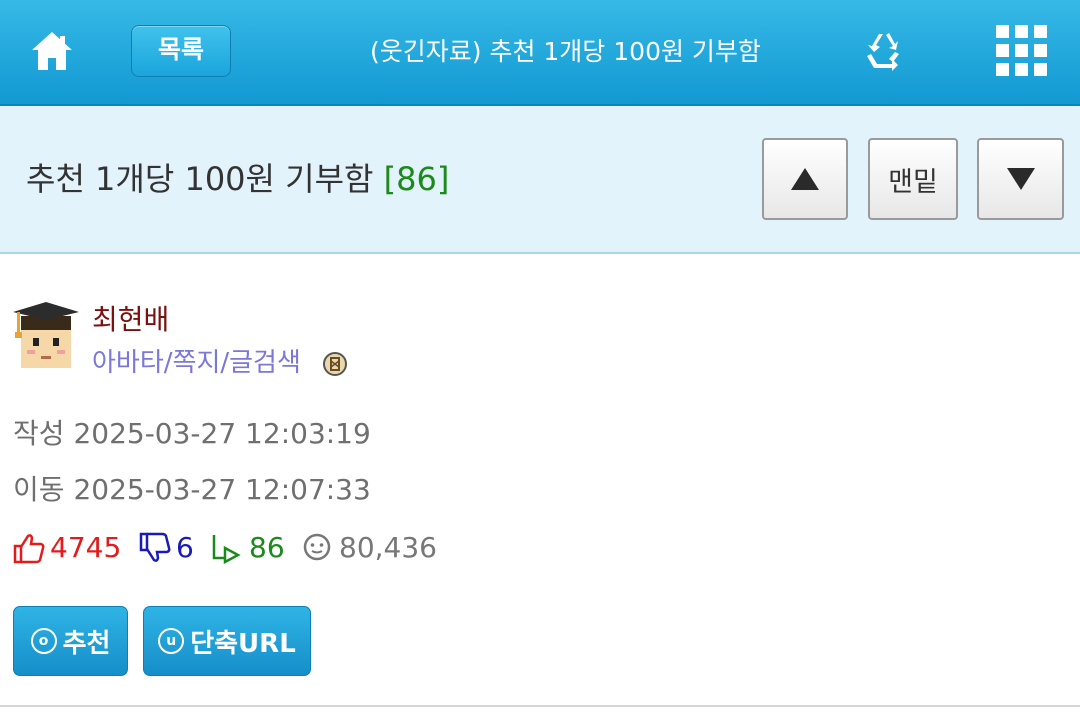  Describe the element at coordinates (883, 51) in the screenshot. I see `recycle-icon` at that location.